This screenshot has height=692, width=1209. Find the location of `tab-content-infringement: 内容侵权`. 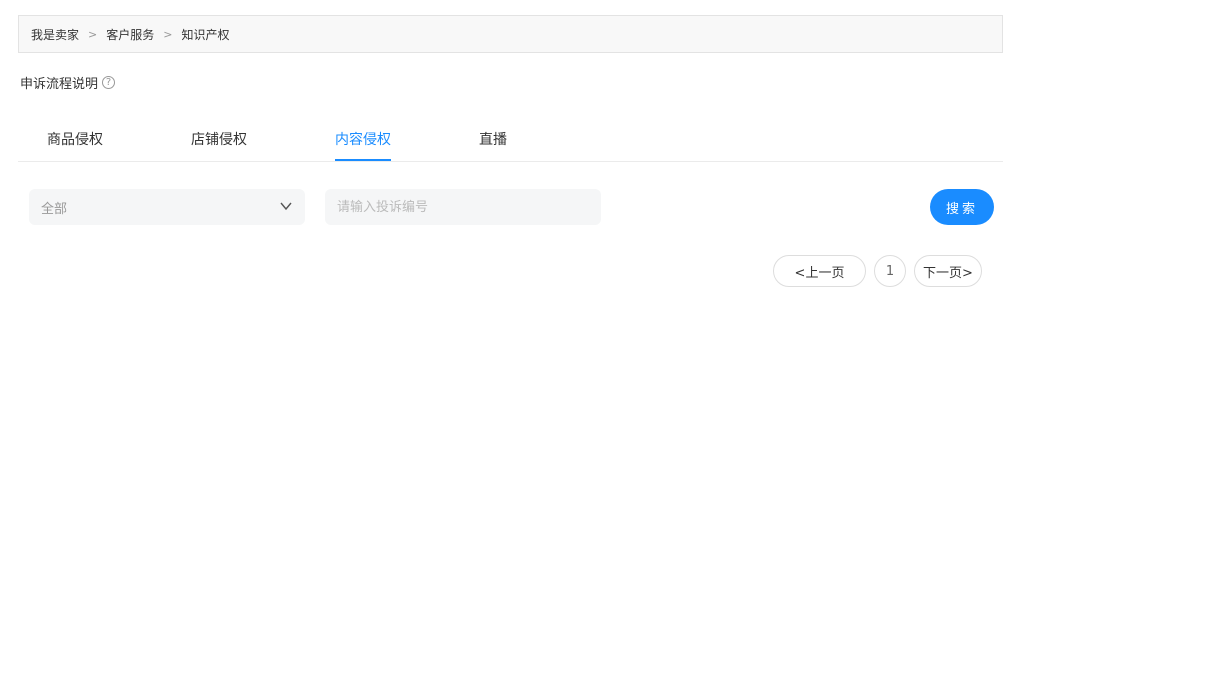

tab-content-infringement: 内容侵权 is located at coordinates (363, 145).